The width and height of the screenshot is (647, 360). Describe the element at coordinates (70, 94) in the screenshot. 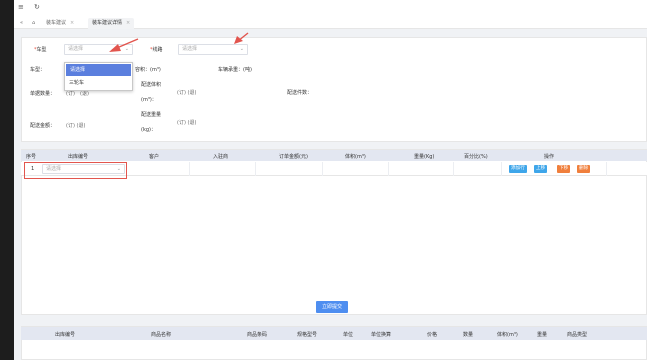

I see `order-count-unit: (订)` at that location.